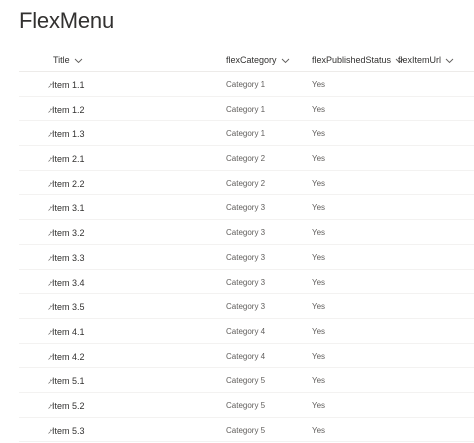 This screenshot has width=474, height=443. I want to click on page-title: FlexMenu, so click(66, 20).